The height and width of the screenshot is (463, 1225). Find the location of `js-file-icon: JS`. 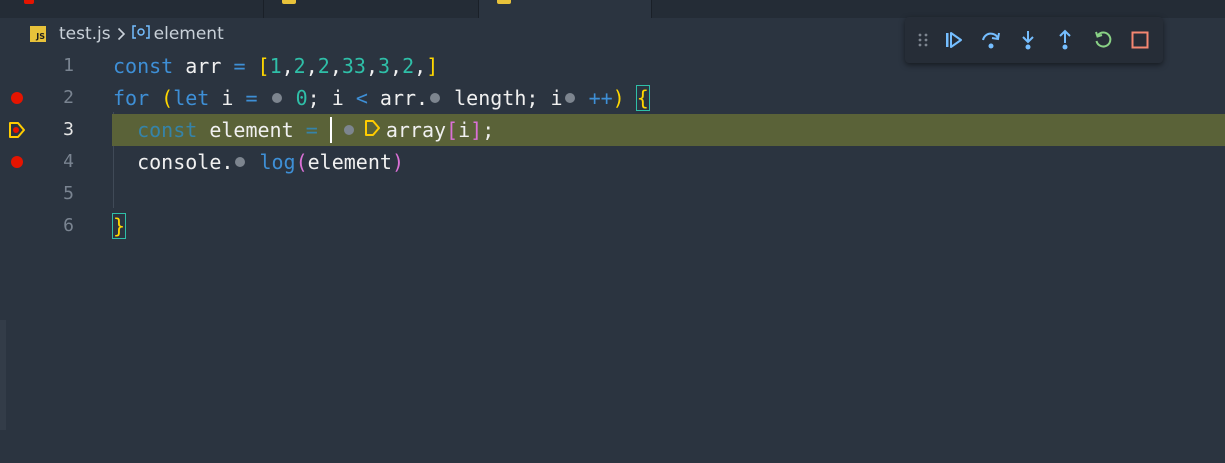

js-file-icon: JS is located at coordinates (38, 34).